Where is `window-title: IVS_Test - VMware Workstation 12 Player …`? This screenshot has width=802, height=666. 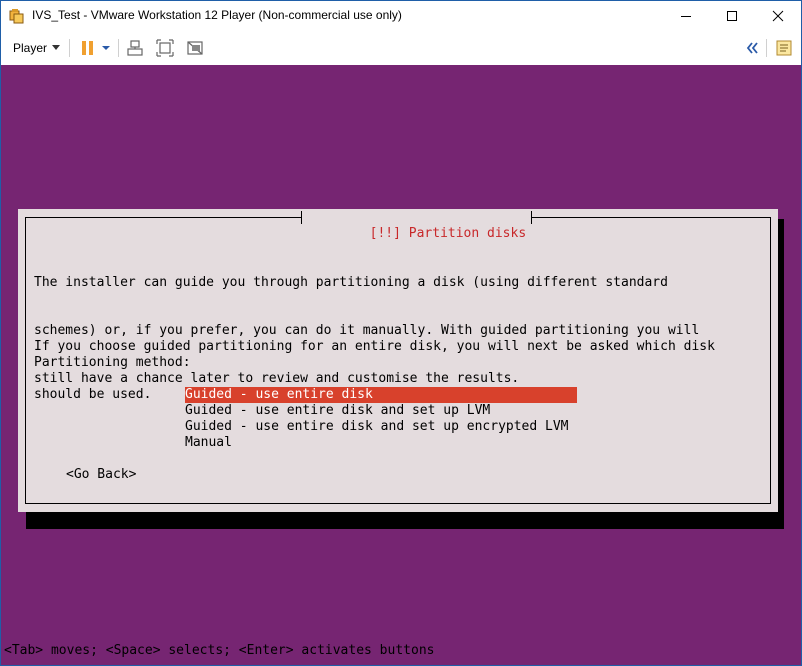 window-title: IVS_Test - VMware Workstation 12 Player … is located at coordinates (217, 15).